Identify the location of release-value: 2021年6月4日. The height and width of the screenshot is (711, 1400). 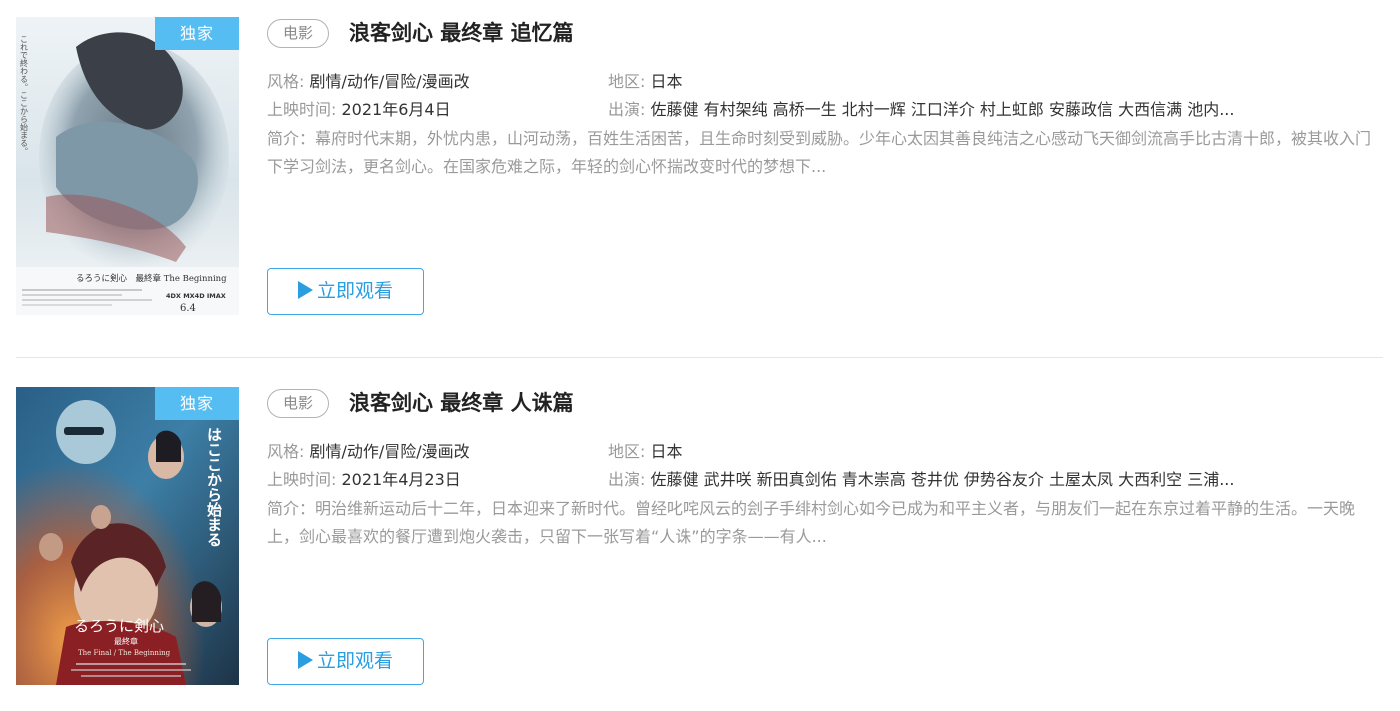
(396, 109).